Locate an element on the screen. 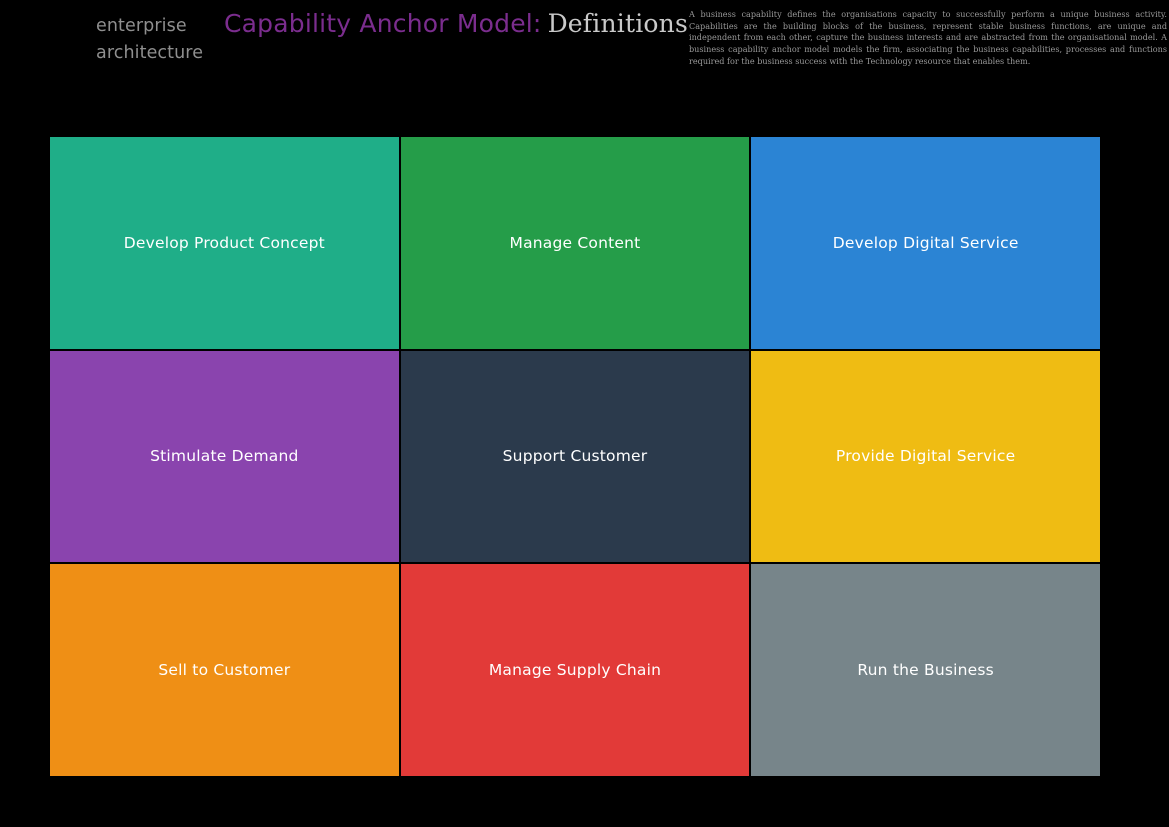  capability-tile-stimulate-demand: Stimulate Demand is located at coordinates (224, 456).